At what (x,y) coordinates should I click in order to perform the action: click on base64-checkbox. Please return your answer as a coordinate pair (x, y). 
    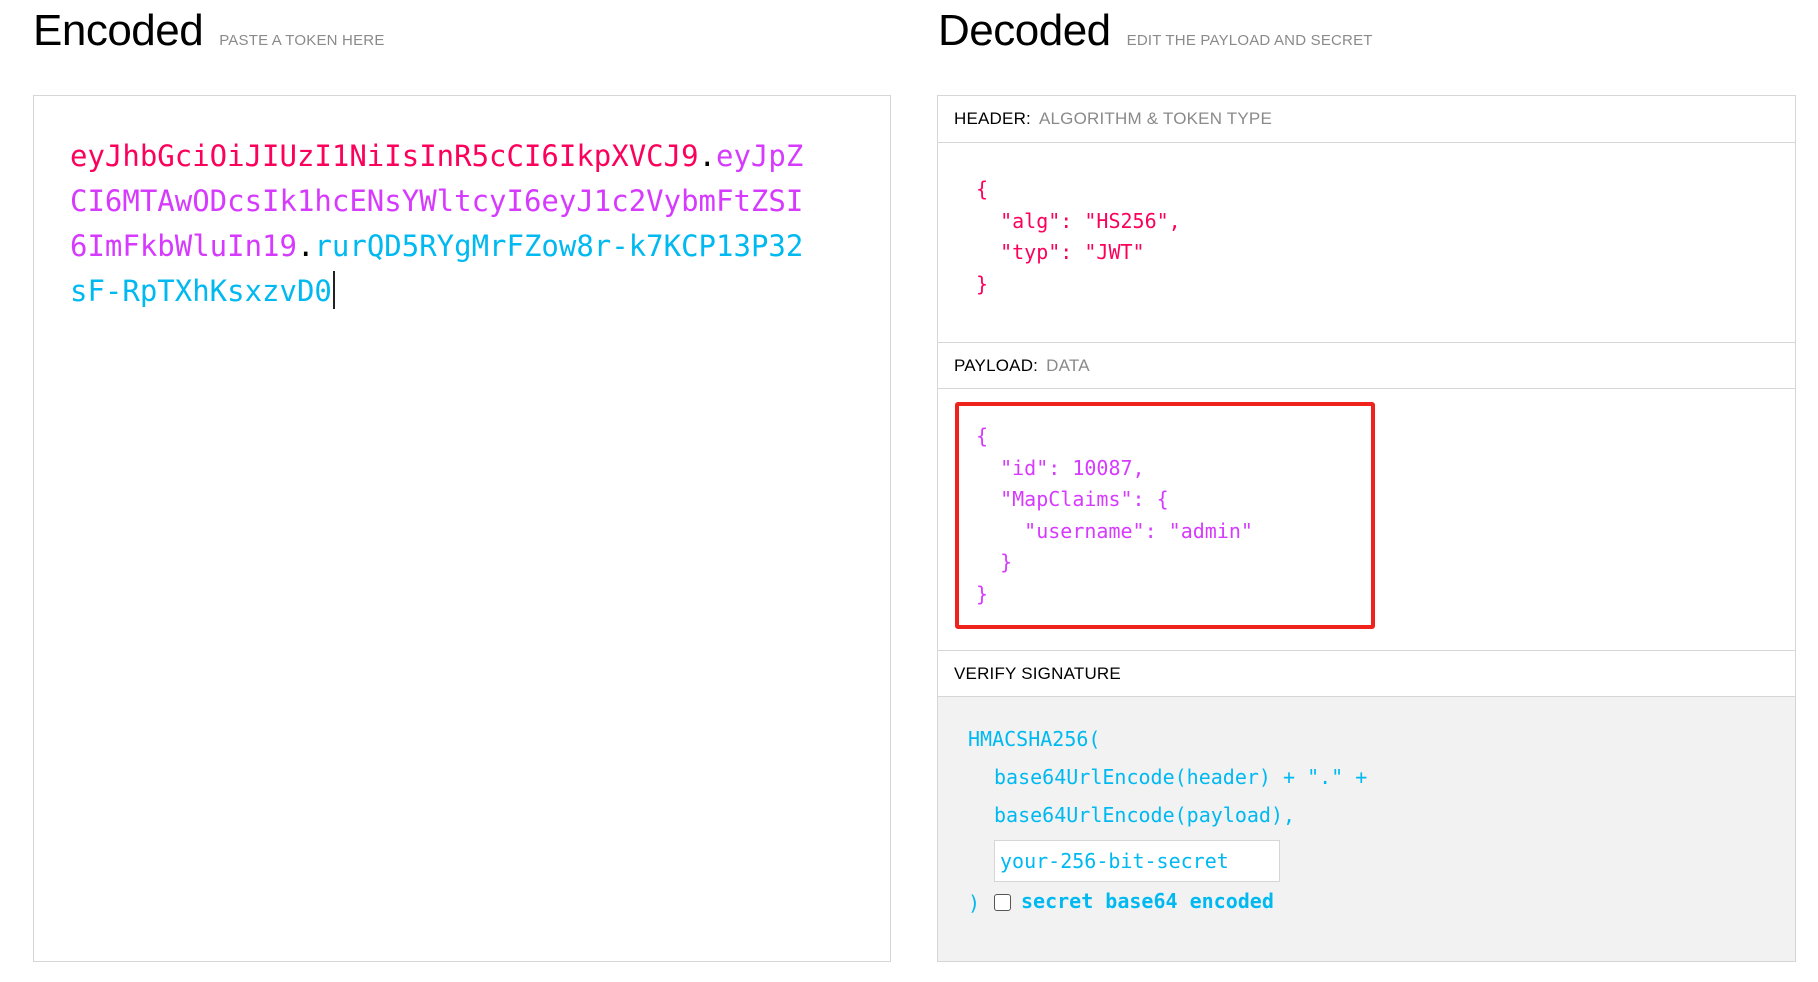
    Looking at the image, I should click on (1002, 902).